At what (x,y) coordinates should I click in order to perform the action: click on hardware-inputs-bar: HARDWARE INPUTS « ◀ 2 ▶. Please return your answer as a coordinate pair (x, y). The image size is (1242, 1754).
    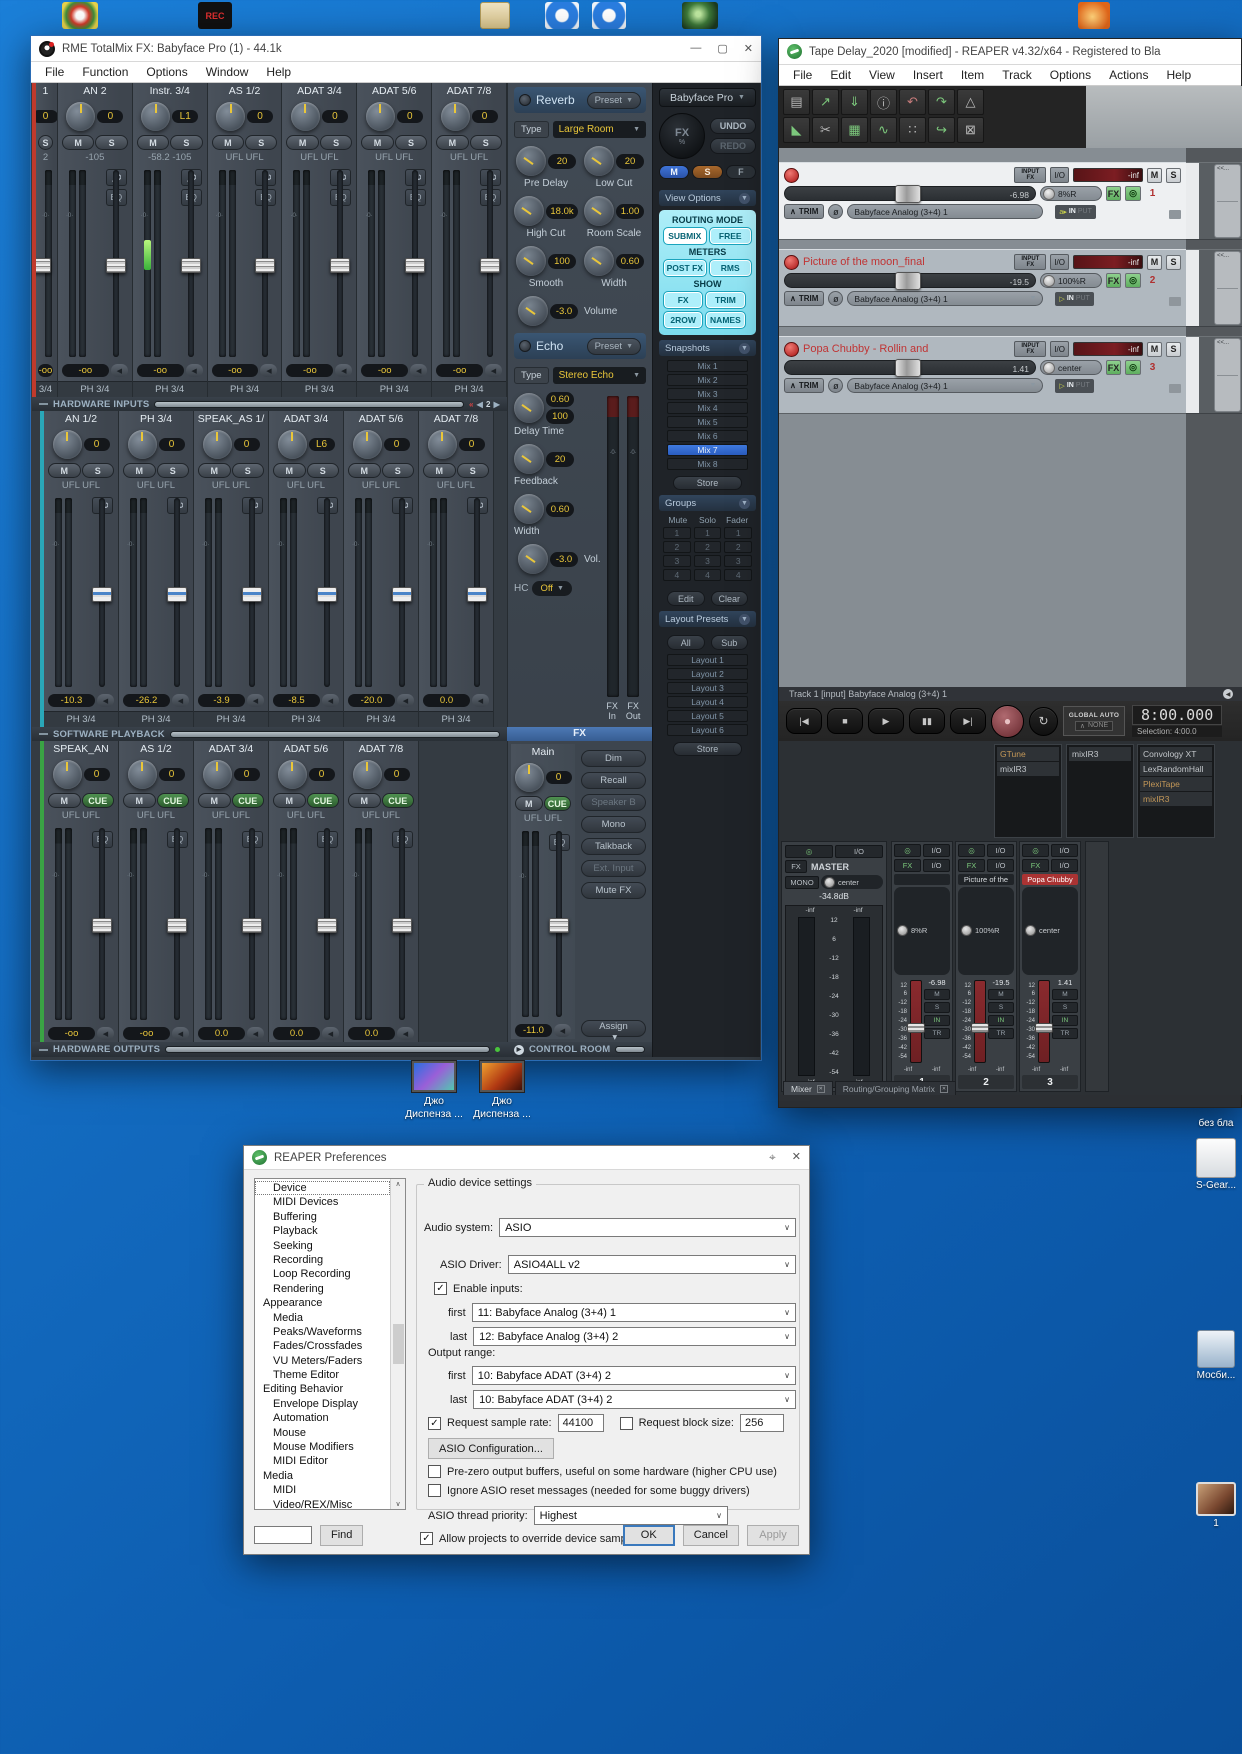
    Looking at the image, I should click on (269, 404).